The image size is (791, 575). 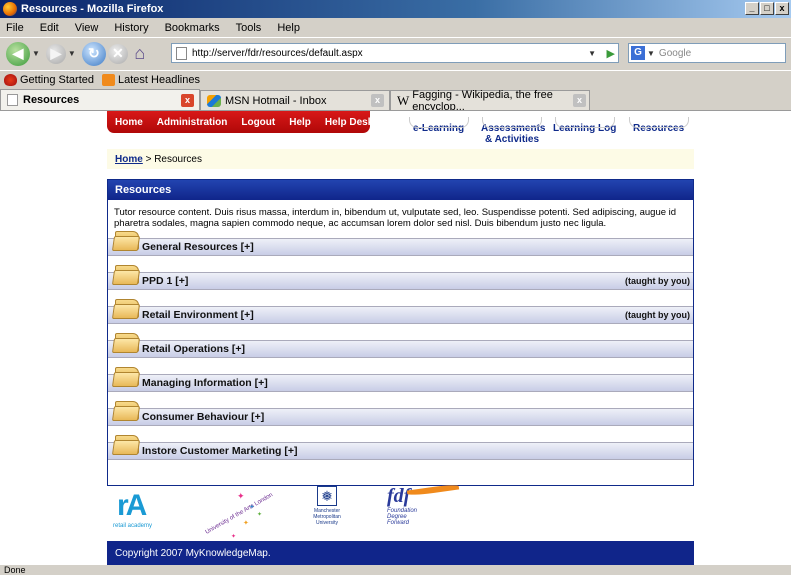 I want to click on fdf-logo: fdf Foundation Degree Forward, so click(x=427, y=510).